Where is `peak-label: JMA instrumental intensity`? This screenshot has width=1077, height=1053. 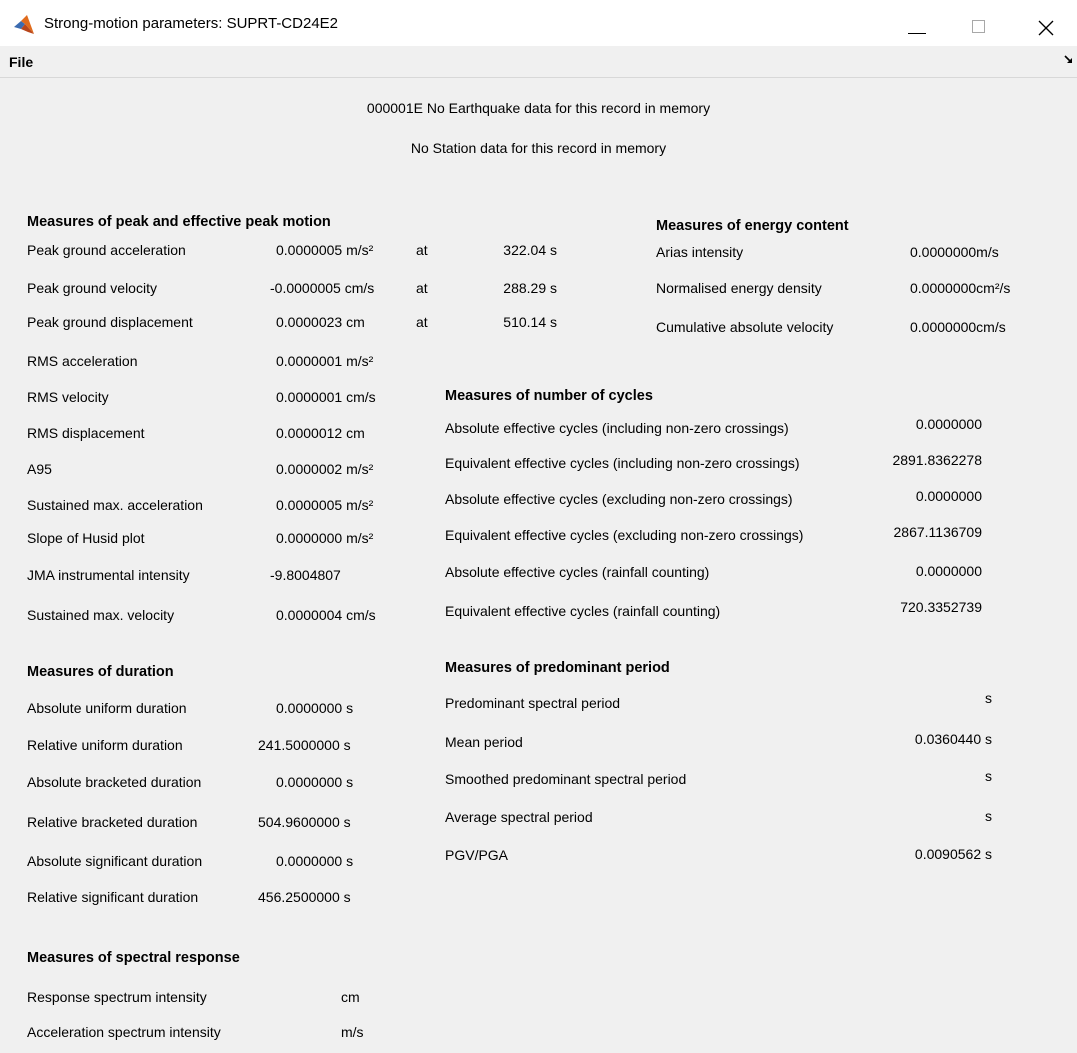
peak-label: JMA instrumental intensity is located at coordinates (108, 575).